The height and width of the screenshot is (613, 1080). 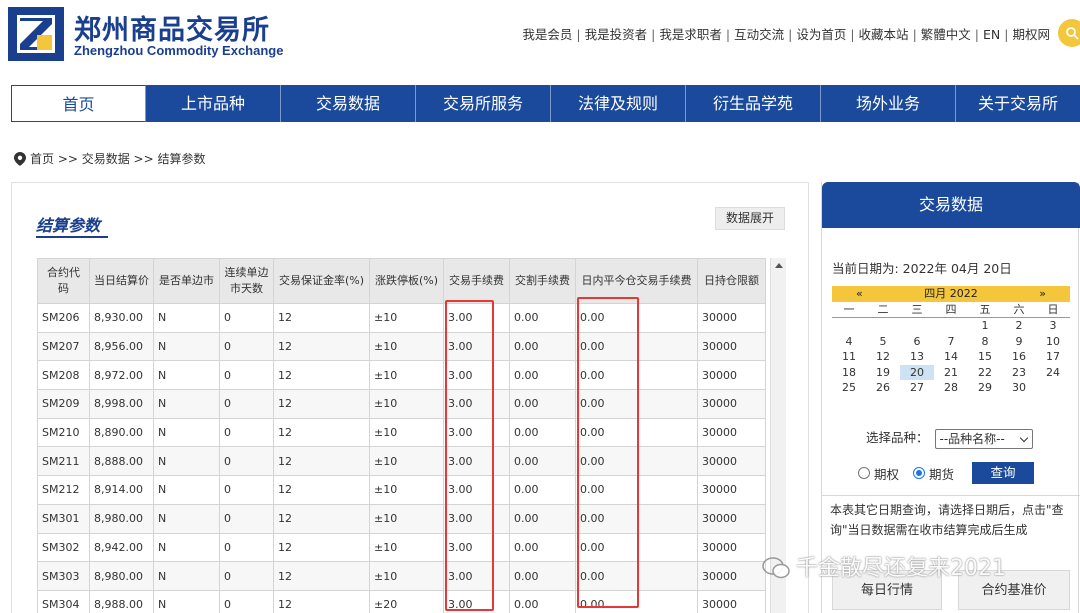 I want to click on calendar-day: 1, so click(x=985, y=326).